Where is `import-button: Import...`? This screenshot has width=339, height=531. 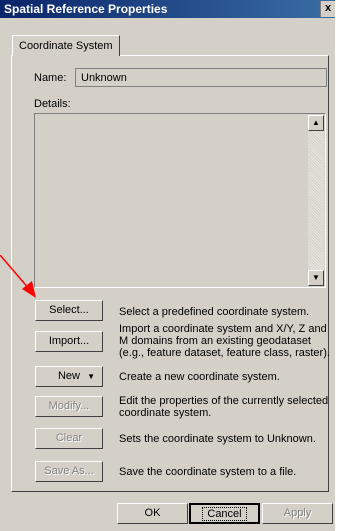 import-button: Import... is located at coordinates (69, 341).